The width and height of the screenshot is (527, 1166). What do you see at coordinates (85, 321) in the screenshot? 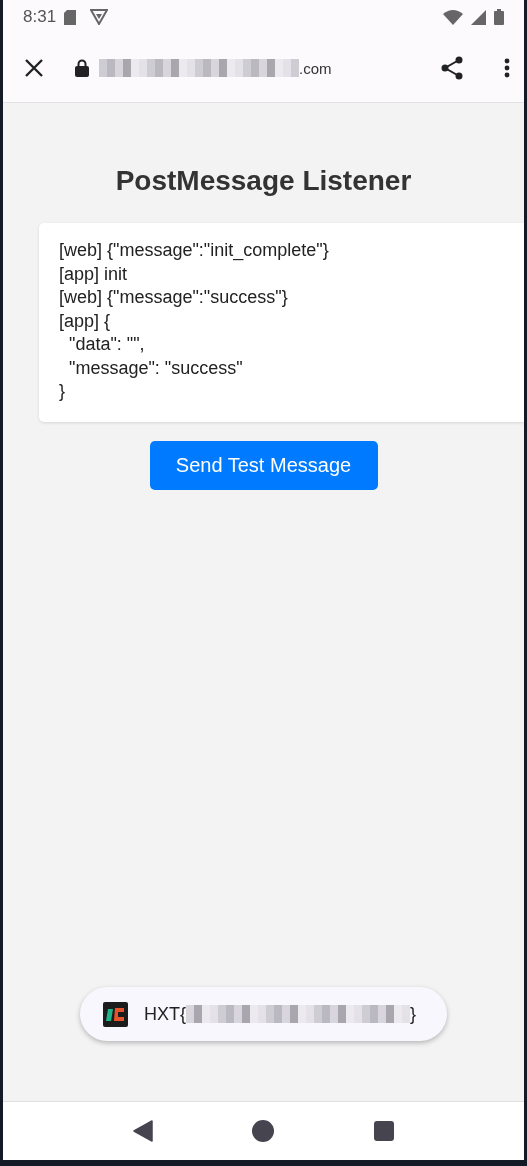
I see `log-line: [app] {` at bounding box center [85, 321].